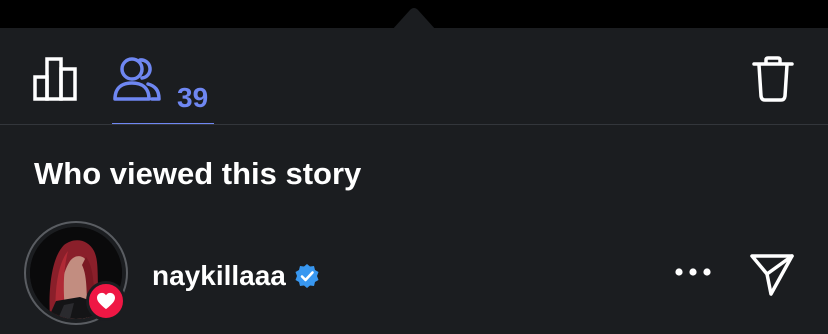 The width and height of the screenshot is (828, 334). Describe the element at coordinates (307, 276) in the screenshot. I see `verified-badge-icon` at that location.